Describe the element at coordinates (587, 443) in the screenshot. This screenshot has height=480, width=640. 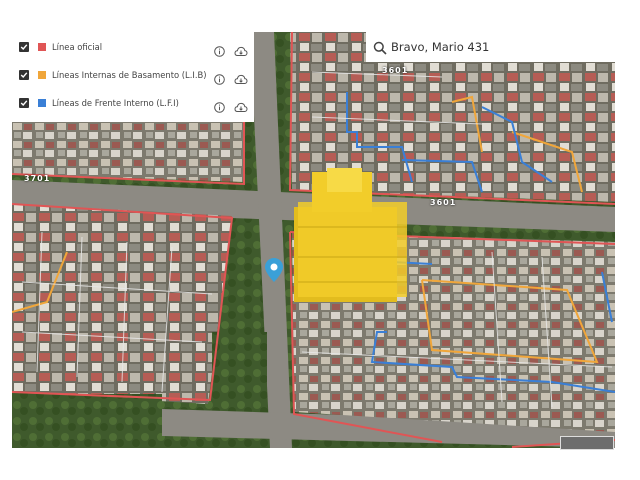
I see `minimap` at that location.